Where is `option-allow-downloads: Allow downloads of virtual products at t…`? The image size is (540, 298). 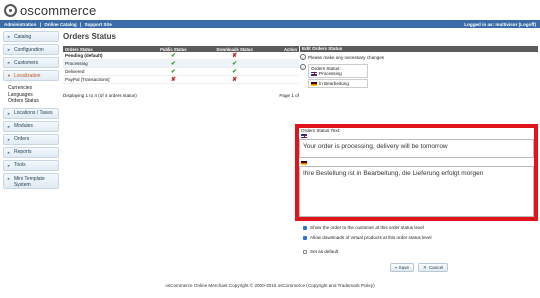
option-allow-downloads: Allow downloads of virtual products at t… is located at coordinates (367, 237).